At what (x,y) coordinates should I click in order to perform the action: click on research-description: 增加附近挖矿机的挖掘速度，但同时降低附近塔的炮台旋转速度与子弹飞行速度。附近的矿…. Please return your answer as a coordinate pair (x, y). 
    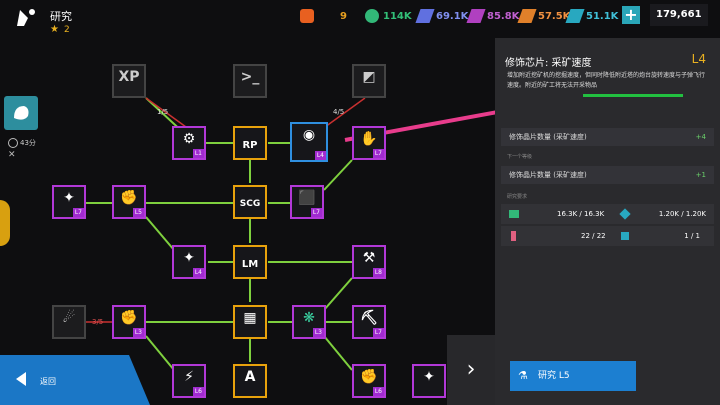
    Looking at the image, I should click on (606, 80).